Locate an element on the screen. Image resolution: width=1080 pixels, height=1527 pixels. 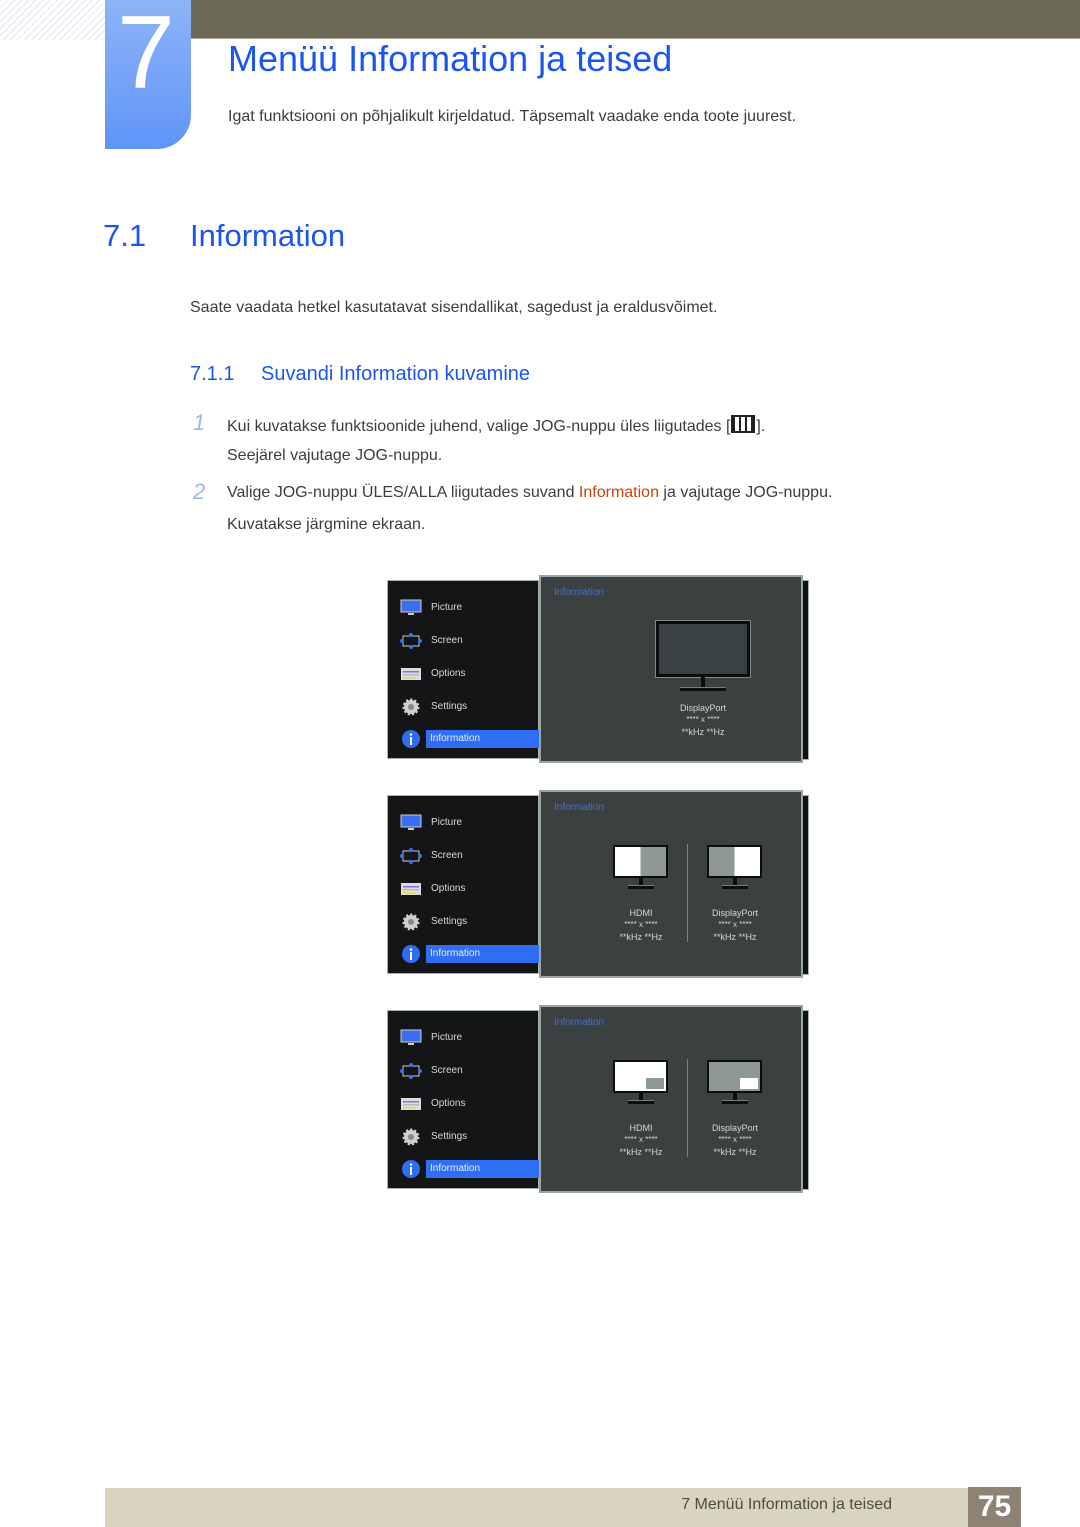
subsection-title: Suvandi Information kuvamine is located at coordinates (396, 374).